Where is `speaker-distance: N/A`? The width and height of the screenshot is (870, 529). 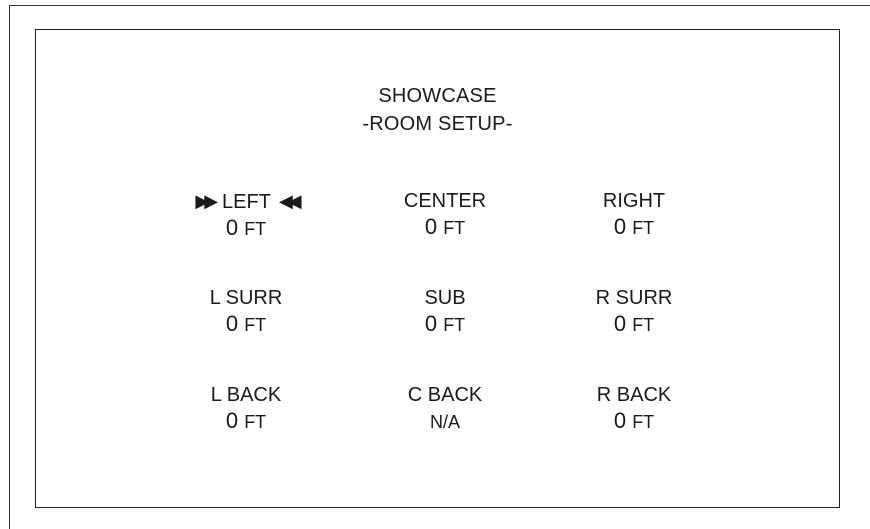 speaker-distance: N/A is located at coordinates (445, 421).